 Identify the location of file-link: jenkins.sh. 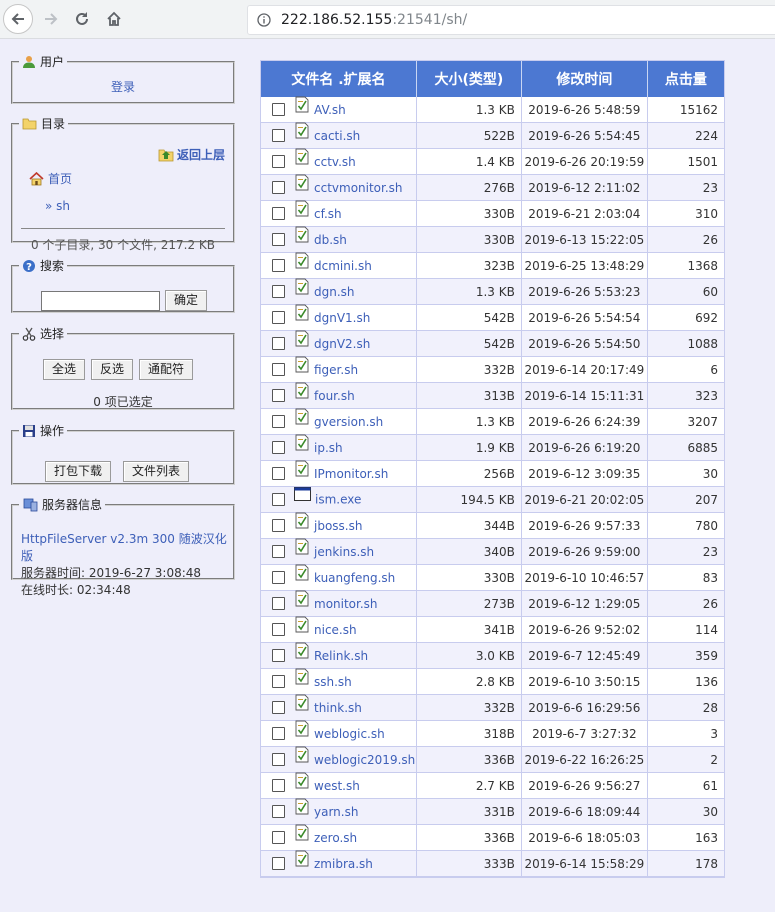
(344, 552).